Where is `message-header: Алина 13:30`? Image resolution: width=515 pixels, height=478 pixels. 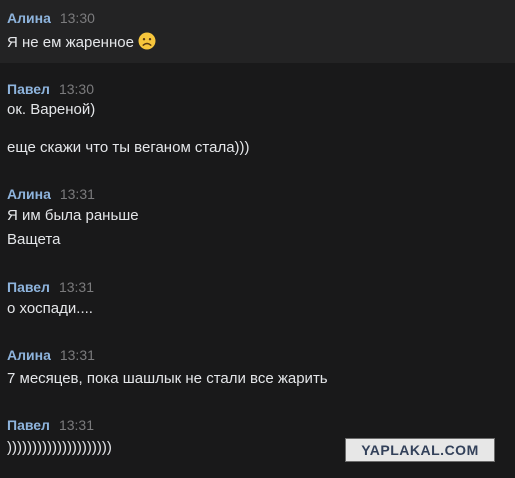 message-header: Алина 13:30 is located at coordinates (51, 18).